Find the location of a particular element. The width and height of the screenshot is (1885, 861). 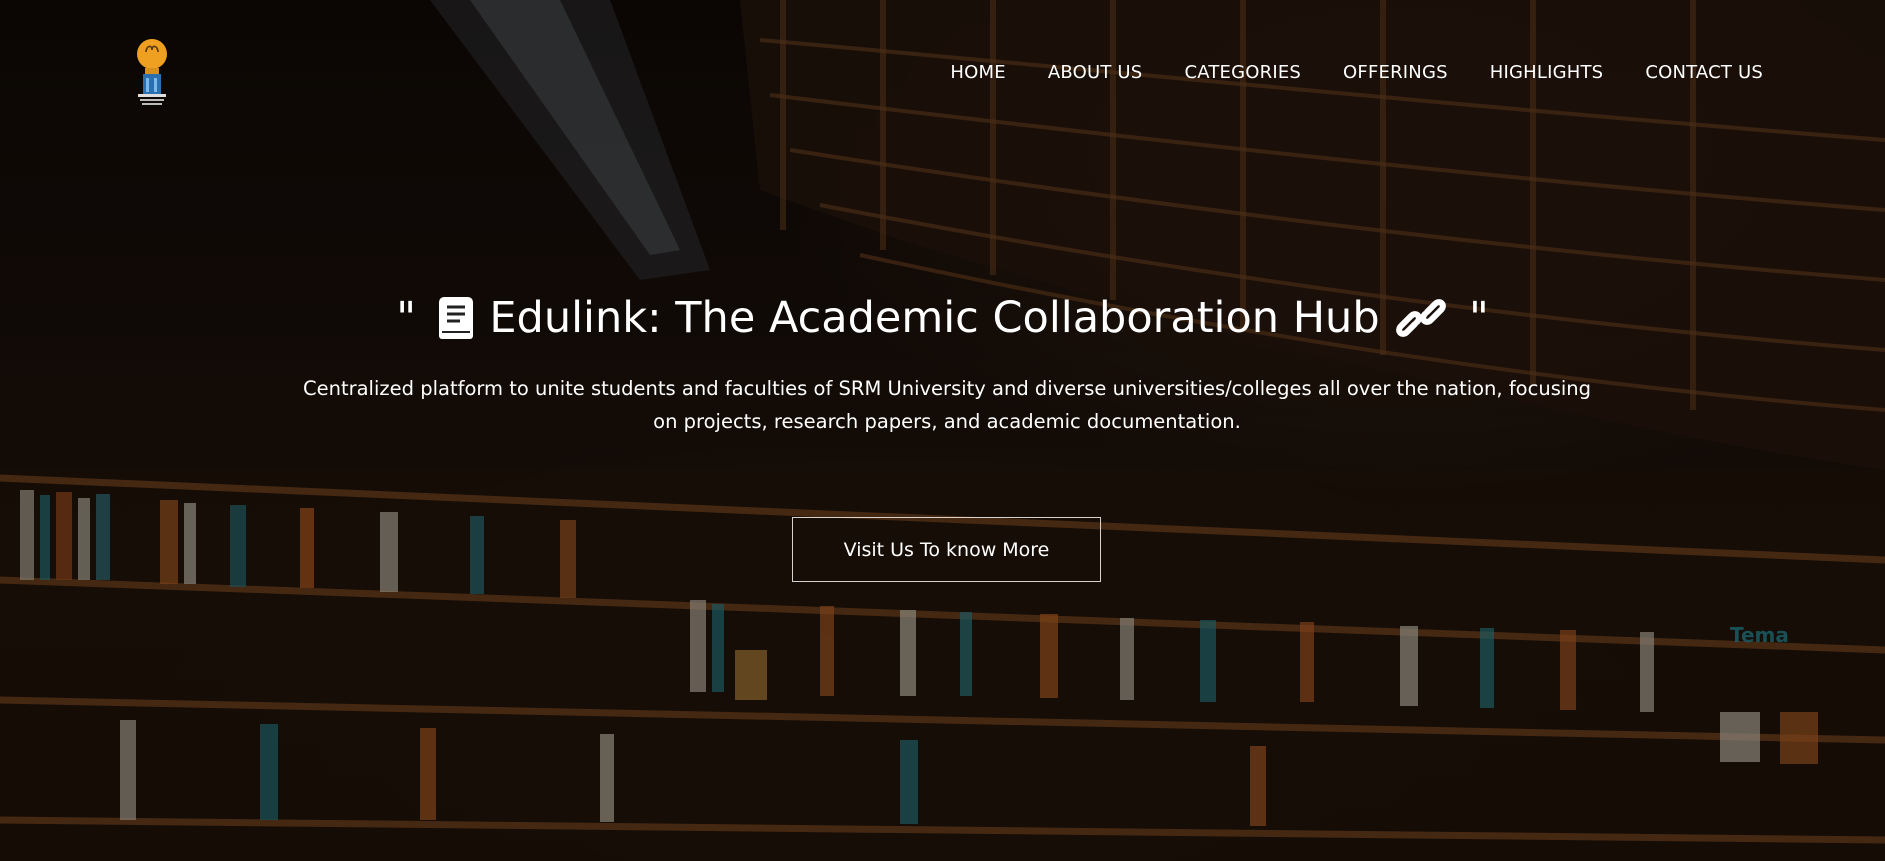

nav-categories: CATEGORIES is located at coordinates (1242, 72).